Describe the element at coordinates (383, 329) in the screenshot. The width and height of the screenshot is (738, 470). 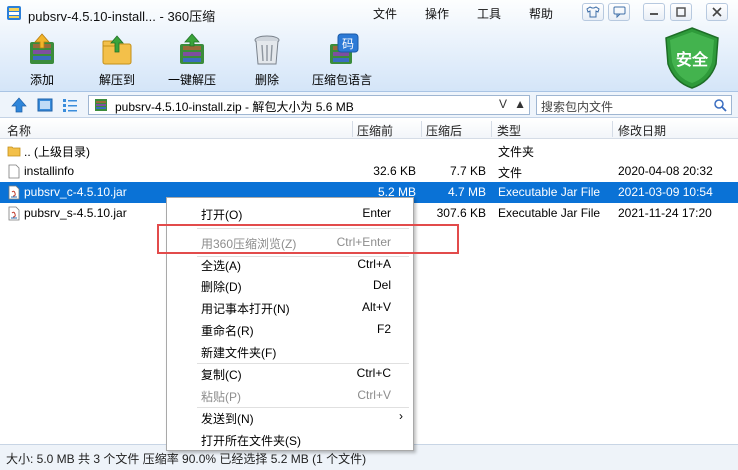
I see `menu-item-shortcut: F2` at that location.